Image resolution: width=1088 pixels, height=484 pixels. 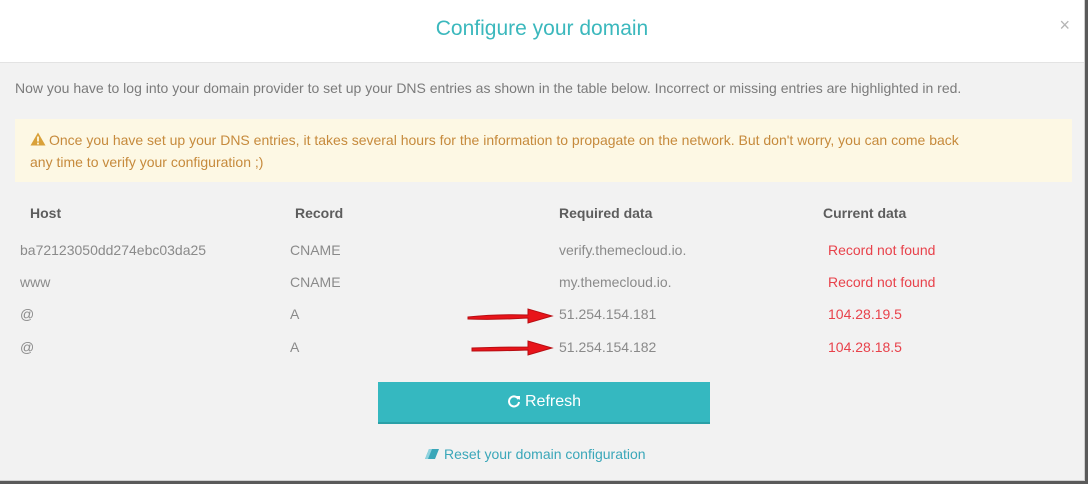 I want to click on eraser-icon, so click(x=432, y=454).